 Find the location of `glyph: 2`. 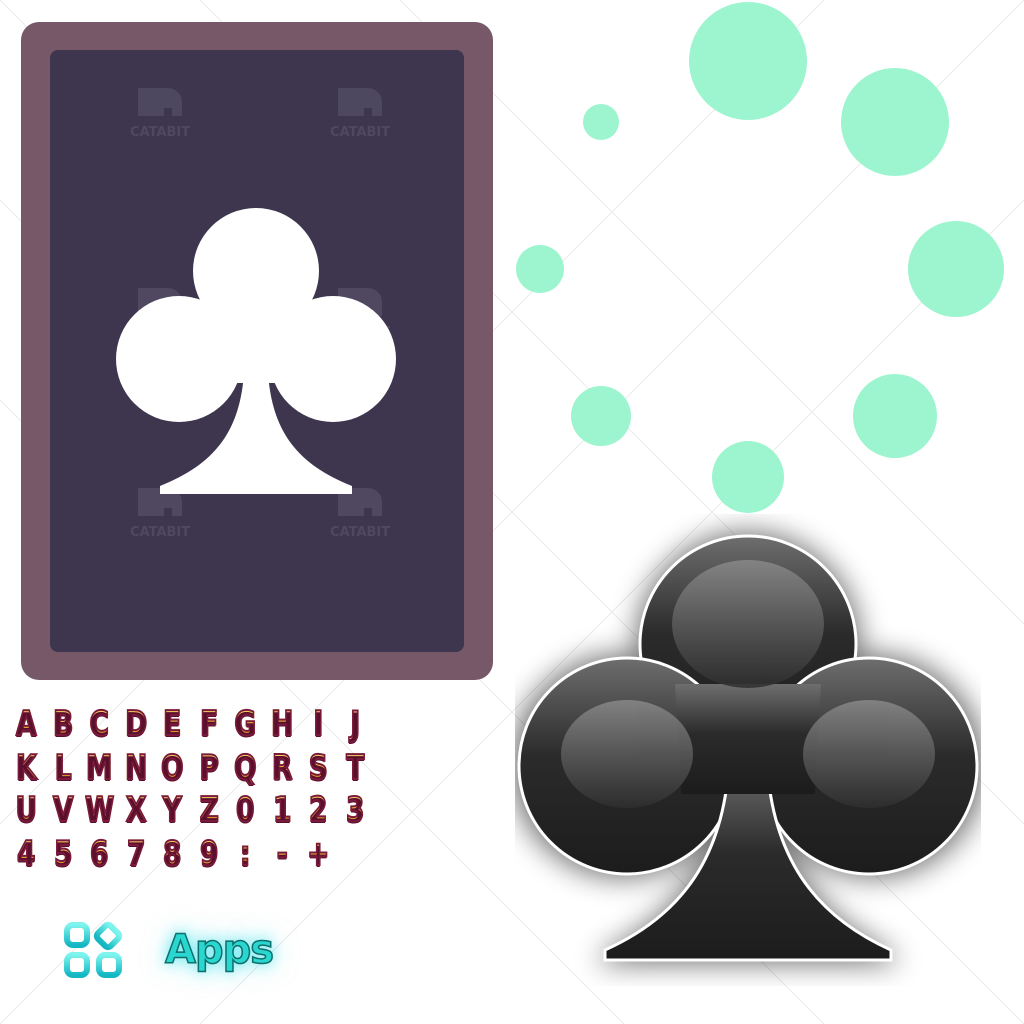

glyph: 2 is located at coordinates (318, 810).